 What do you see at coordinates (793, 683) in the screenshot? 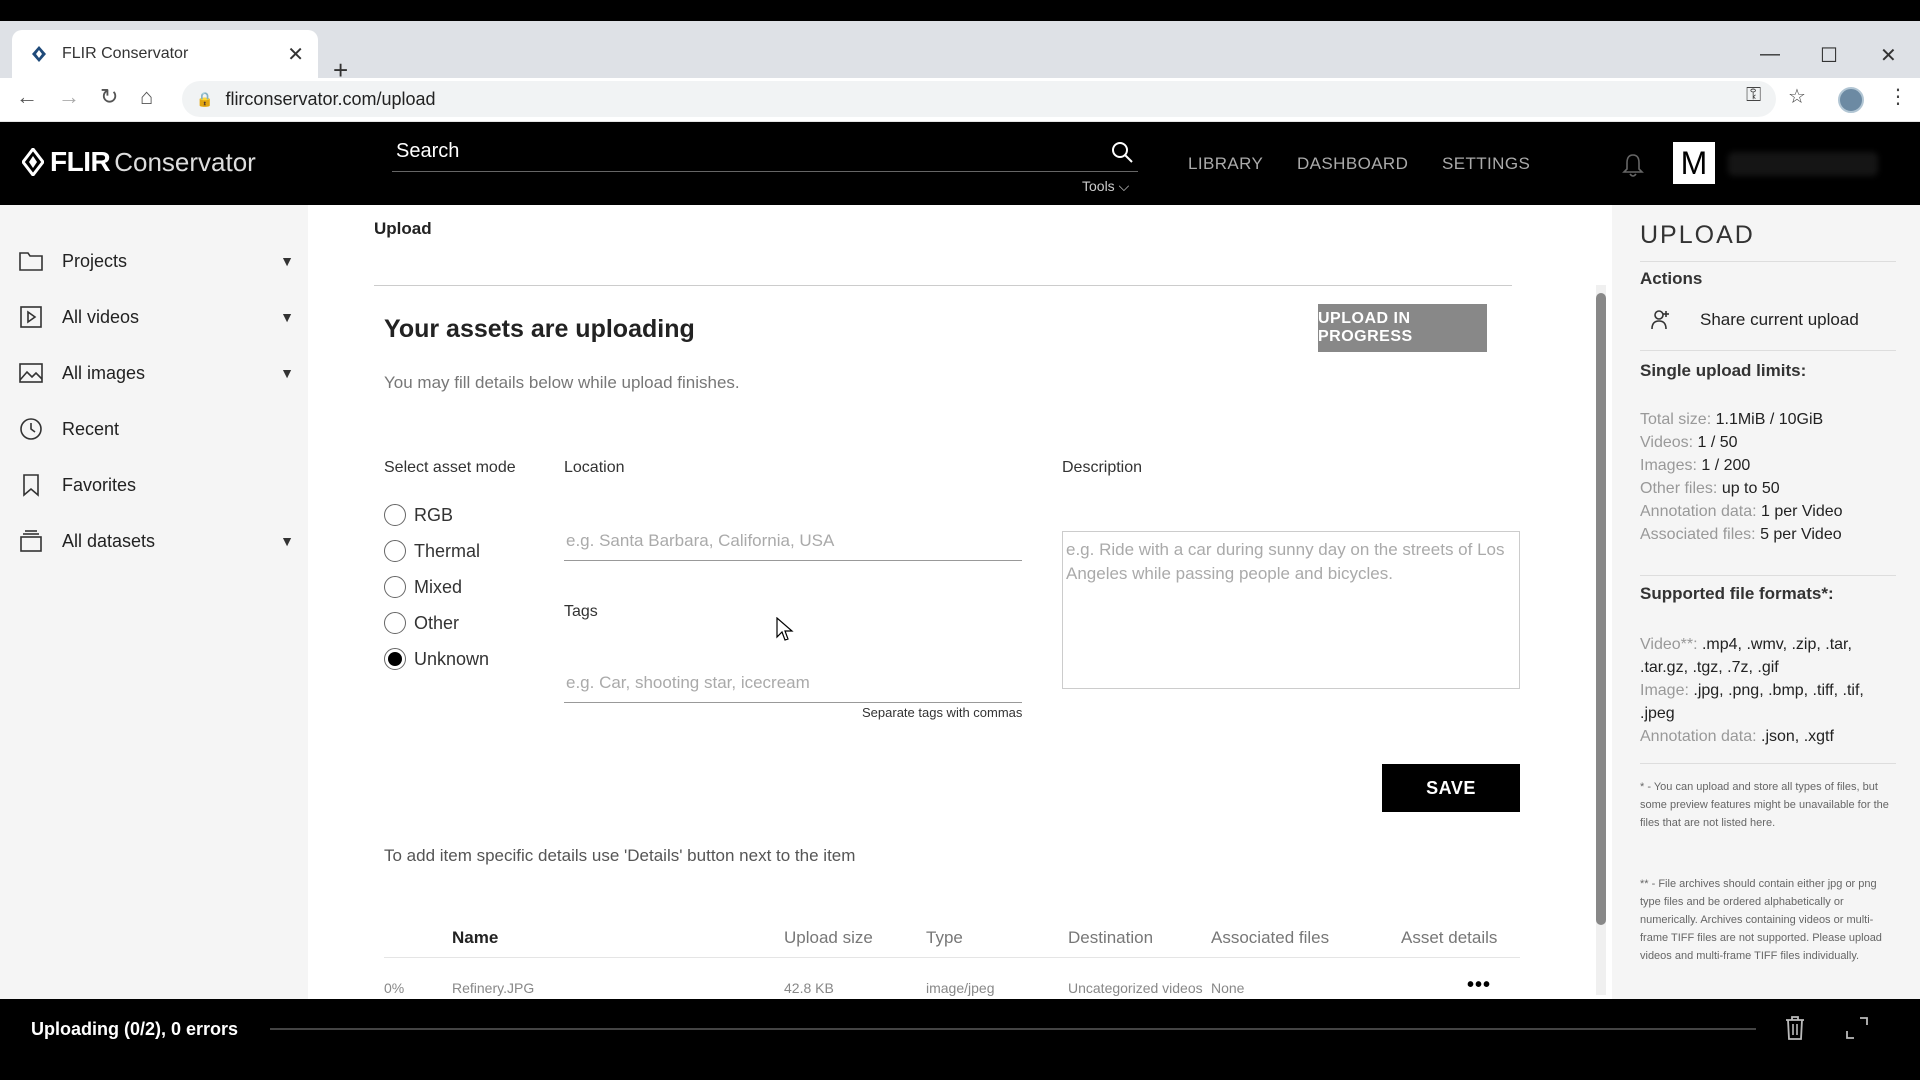
I see `tags-field: e.g. Car, shooting star, icecream` at bounding box center [793, 683].